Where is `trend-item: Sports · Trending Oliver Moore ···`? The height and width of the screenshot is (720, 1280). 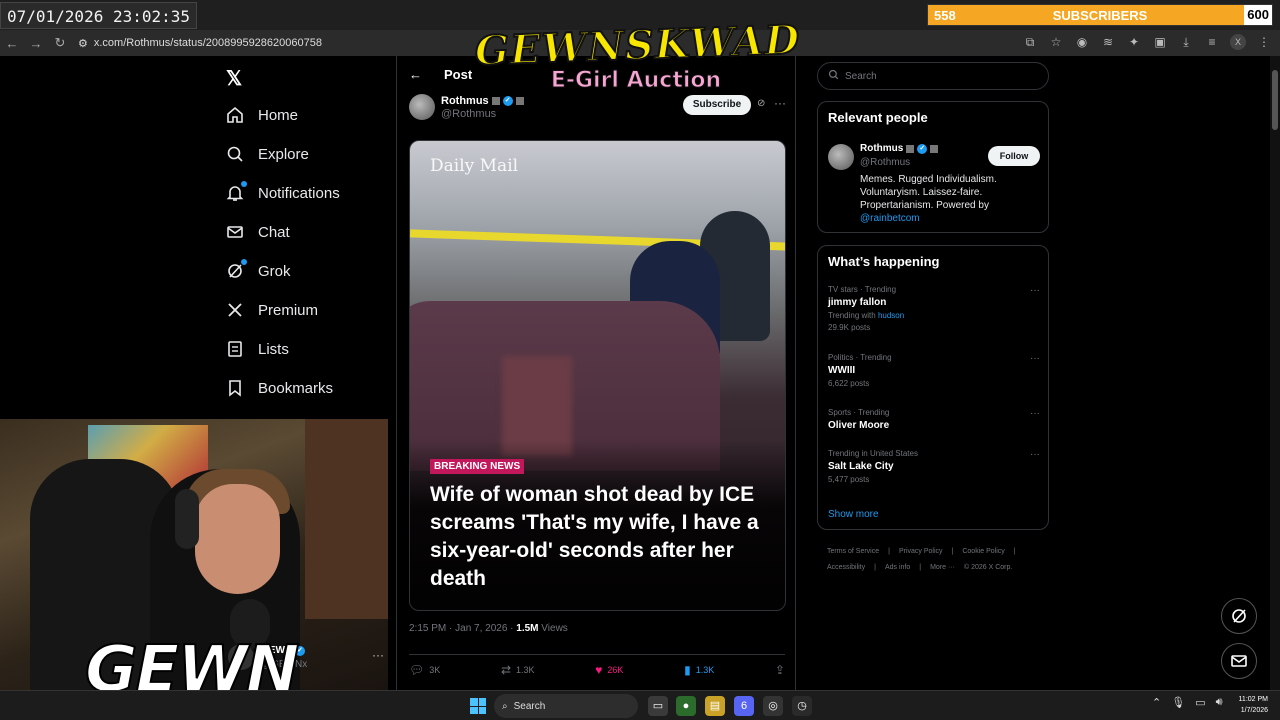 trend-item: Sports · Trending Oliver Moore ··· is located at coordinates (934, 419).